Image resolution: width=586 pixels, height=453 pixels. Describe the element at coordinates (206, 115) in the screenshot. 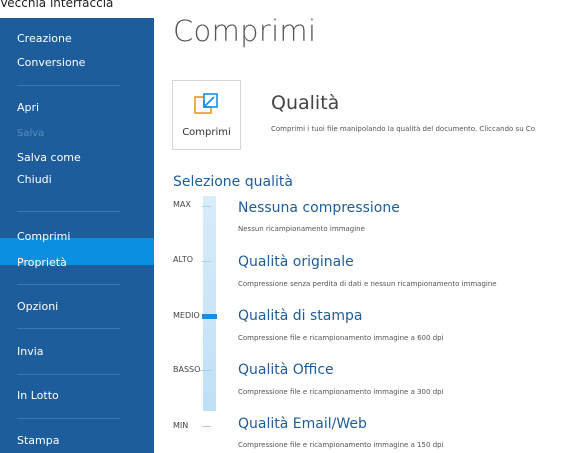

I see `compress-button: Comprimi` at that location.